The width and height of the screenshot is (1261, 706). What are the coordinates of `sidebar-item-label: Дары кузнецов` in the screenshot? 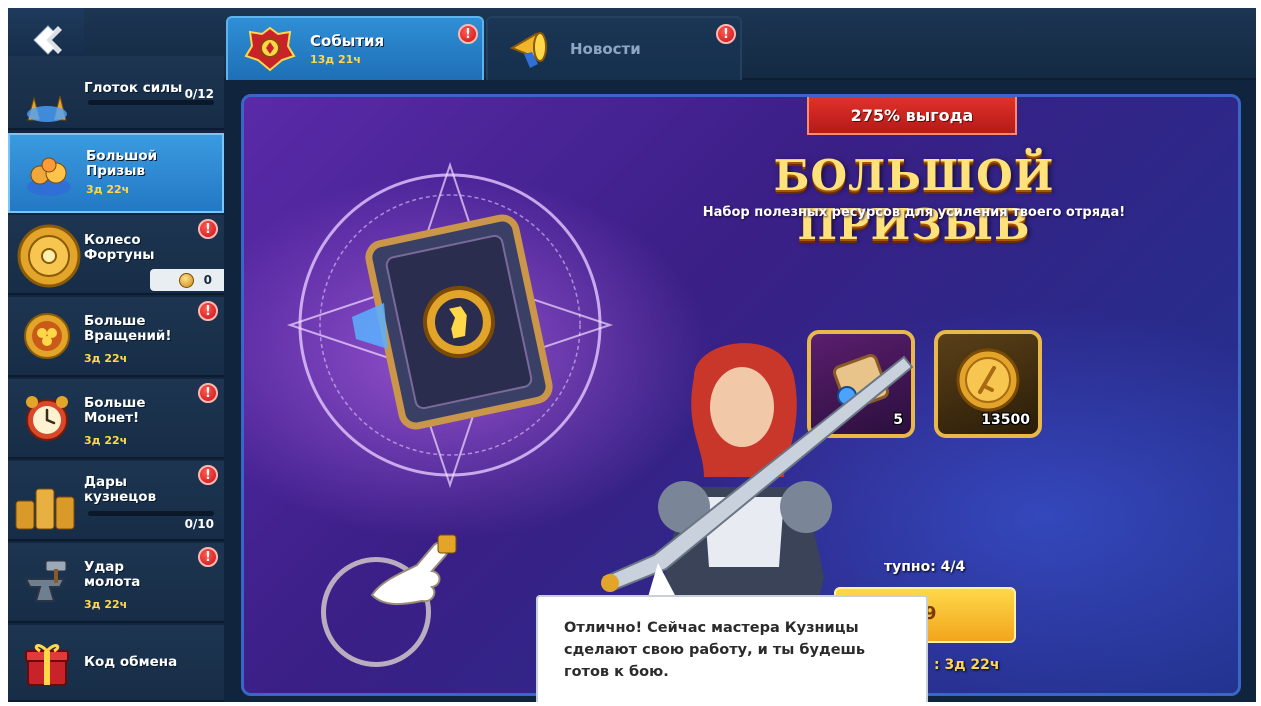 It's located at (120, 489).